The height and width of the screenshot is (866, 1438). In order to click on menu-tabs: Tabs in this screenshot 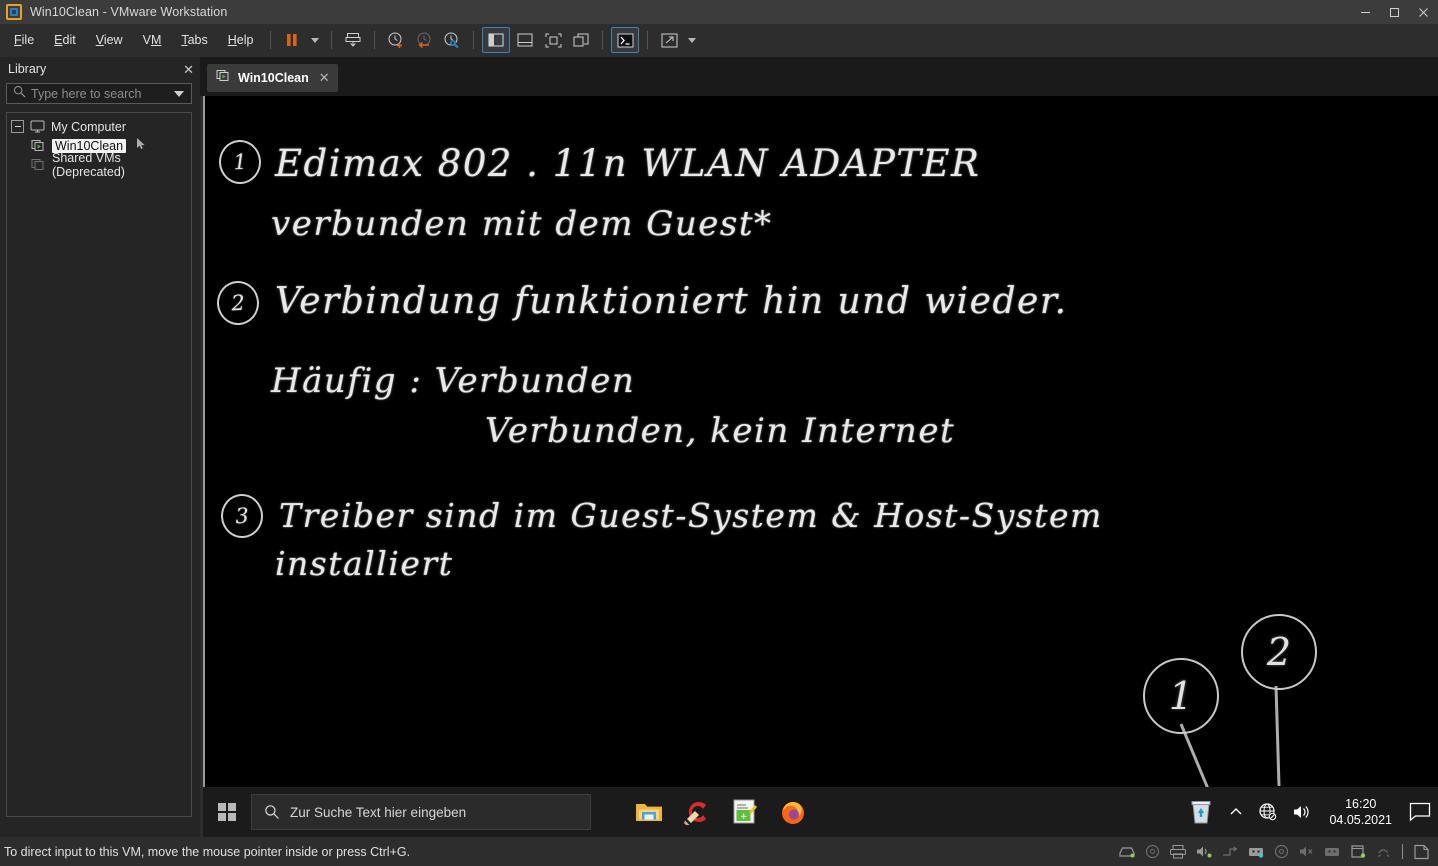, I will do `click(194, 40)`.